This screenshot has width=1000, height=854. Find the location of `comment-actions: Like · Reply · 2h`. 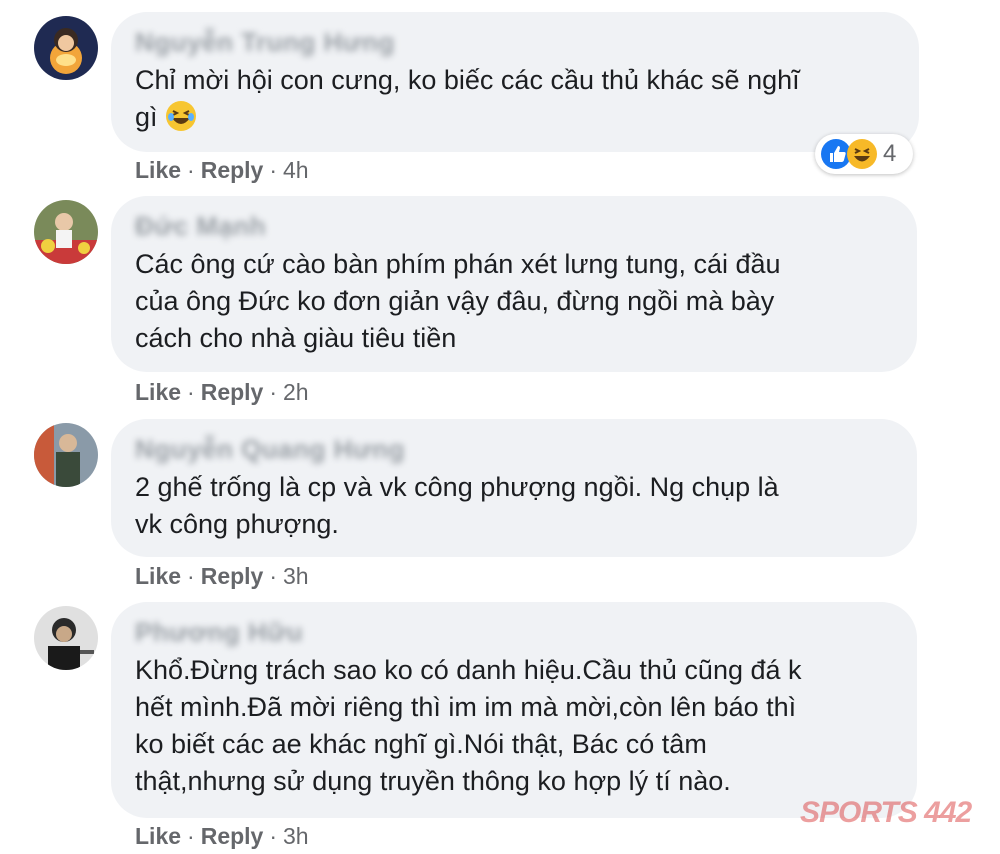

comment-actions: Like · Reply · 2h is located at coordinates (222, 392).